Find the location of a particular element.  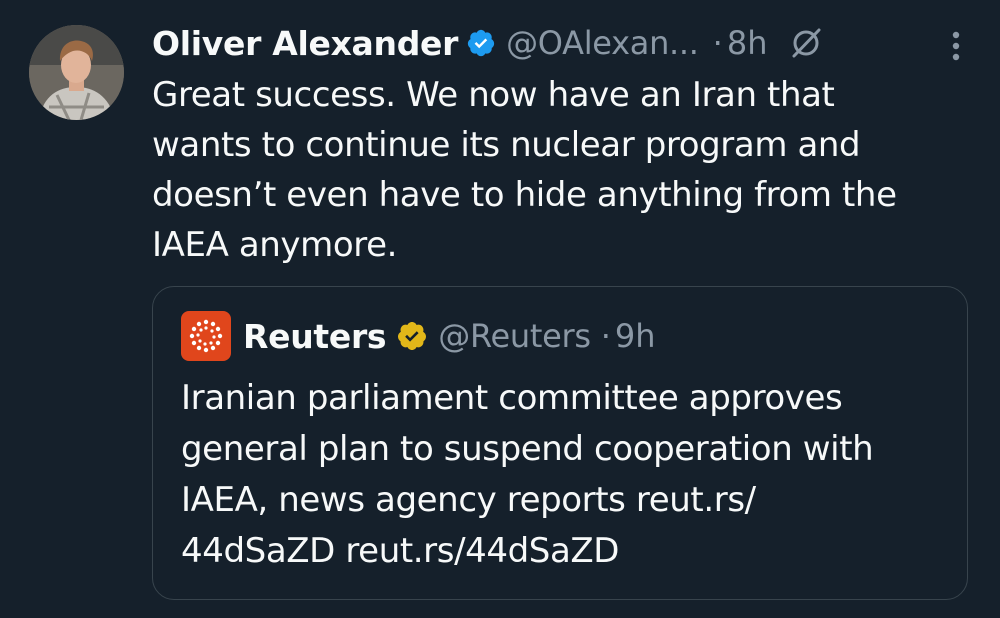

avatar is located at coordinates (76, 72).